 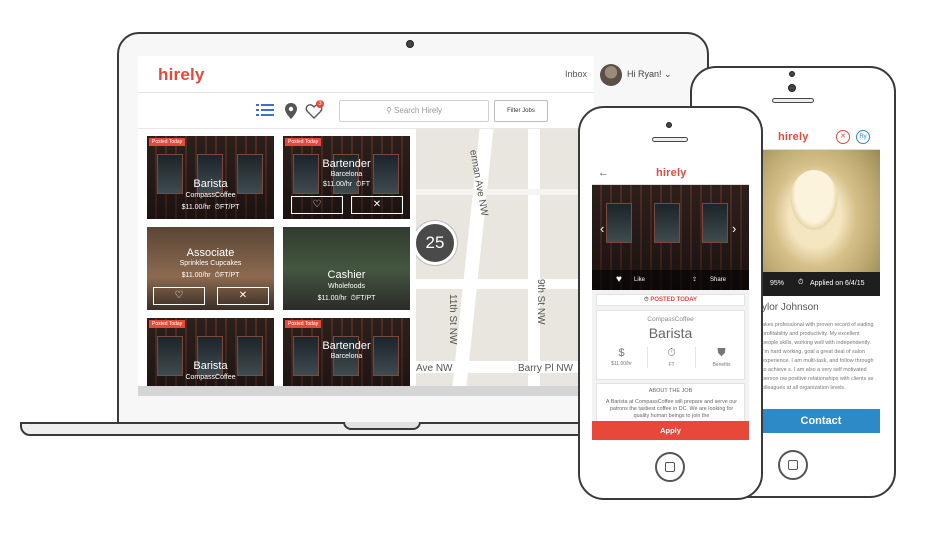 I want to click on map-cluster-marker: 25, so click(x=436, y=243).